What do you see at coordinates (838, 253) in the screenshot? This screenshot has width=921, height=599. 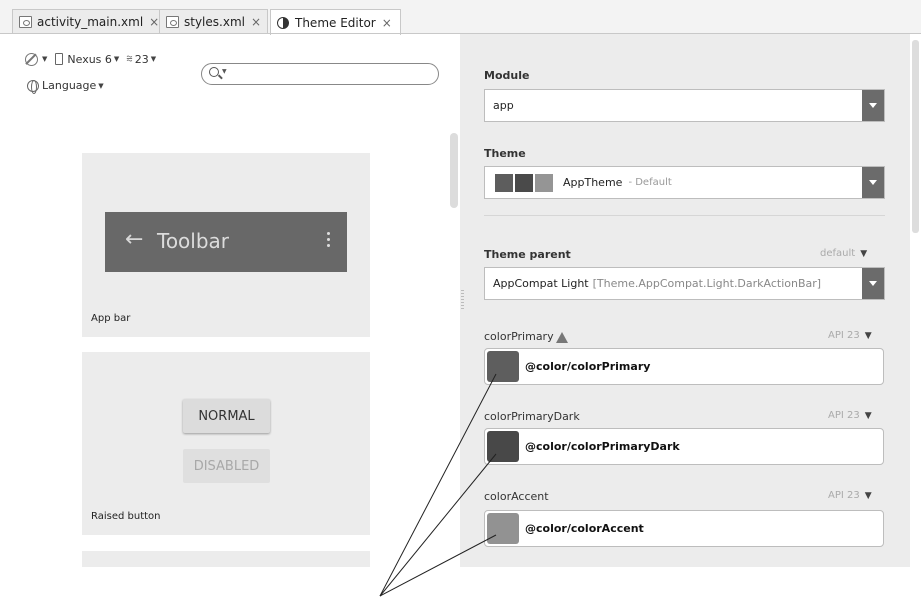 I see `parent-default-tag: default` at bounding box center [838, 253].